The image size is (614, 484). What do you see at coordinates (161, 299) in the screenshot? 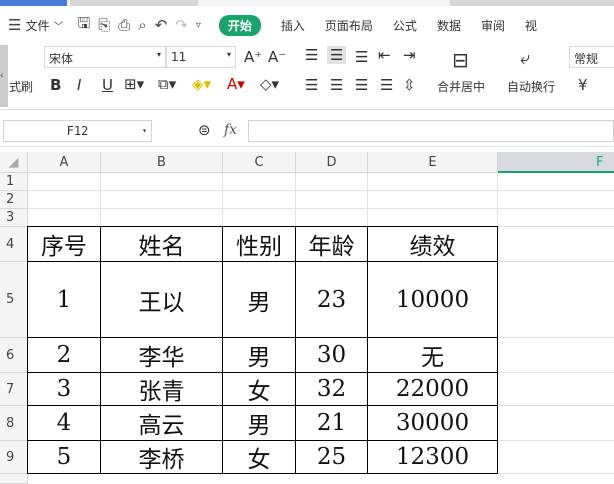
I see `table-cell: 王以` at bounding box center [161, 299].